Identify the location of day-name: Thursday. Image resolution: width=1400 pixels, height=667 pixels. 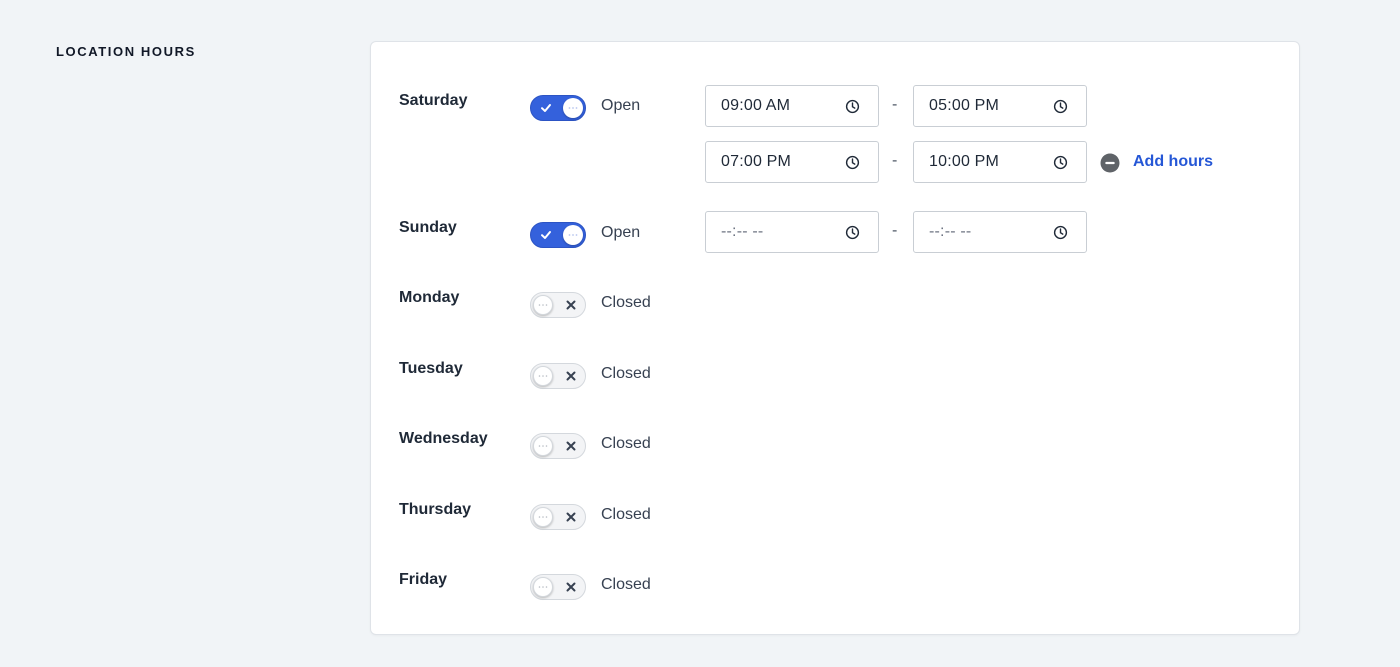
(435, 509).